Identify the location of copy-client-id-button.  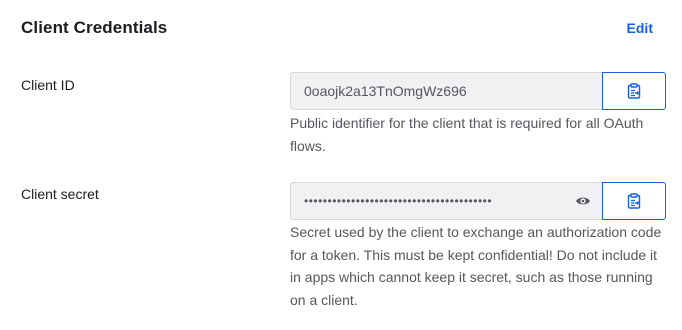
(634, 91).